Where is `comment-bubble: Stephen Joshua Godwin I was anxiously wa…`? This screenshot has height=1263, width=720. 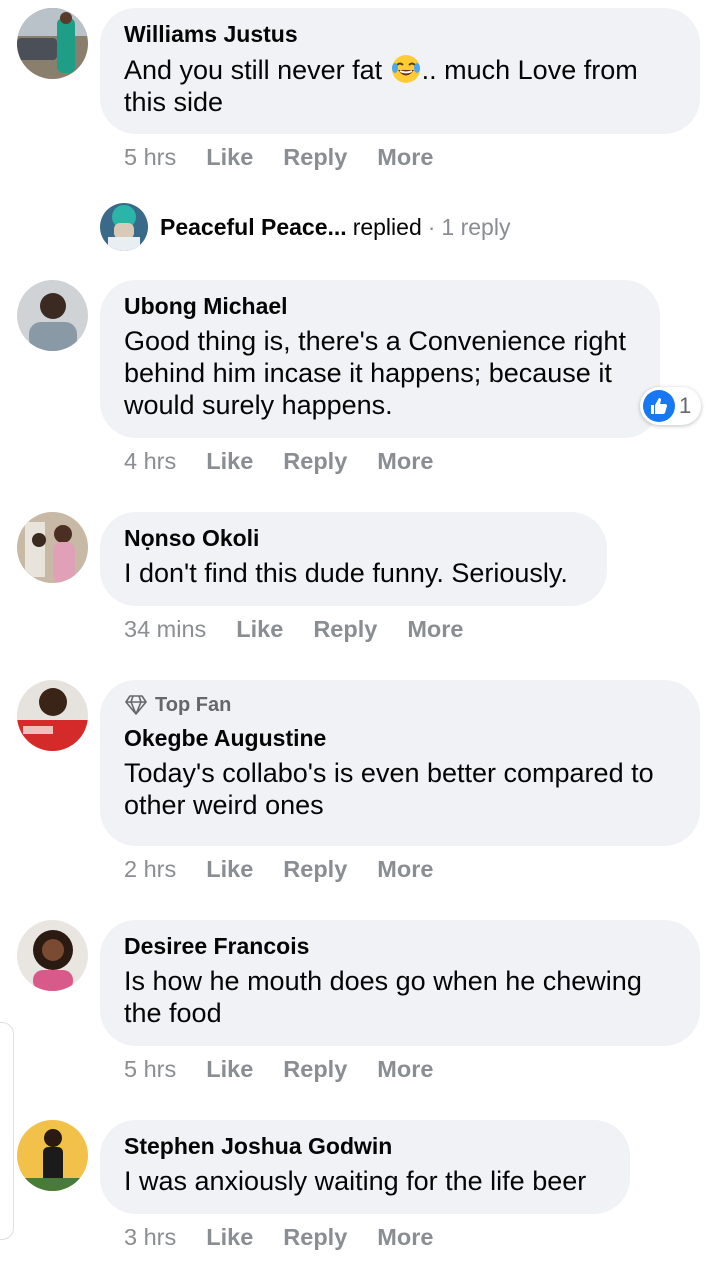
comment-bubble: Stephen Joshua Godwin I was anxiously wa… is located at coordinates (365, 1167).